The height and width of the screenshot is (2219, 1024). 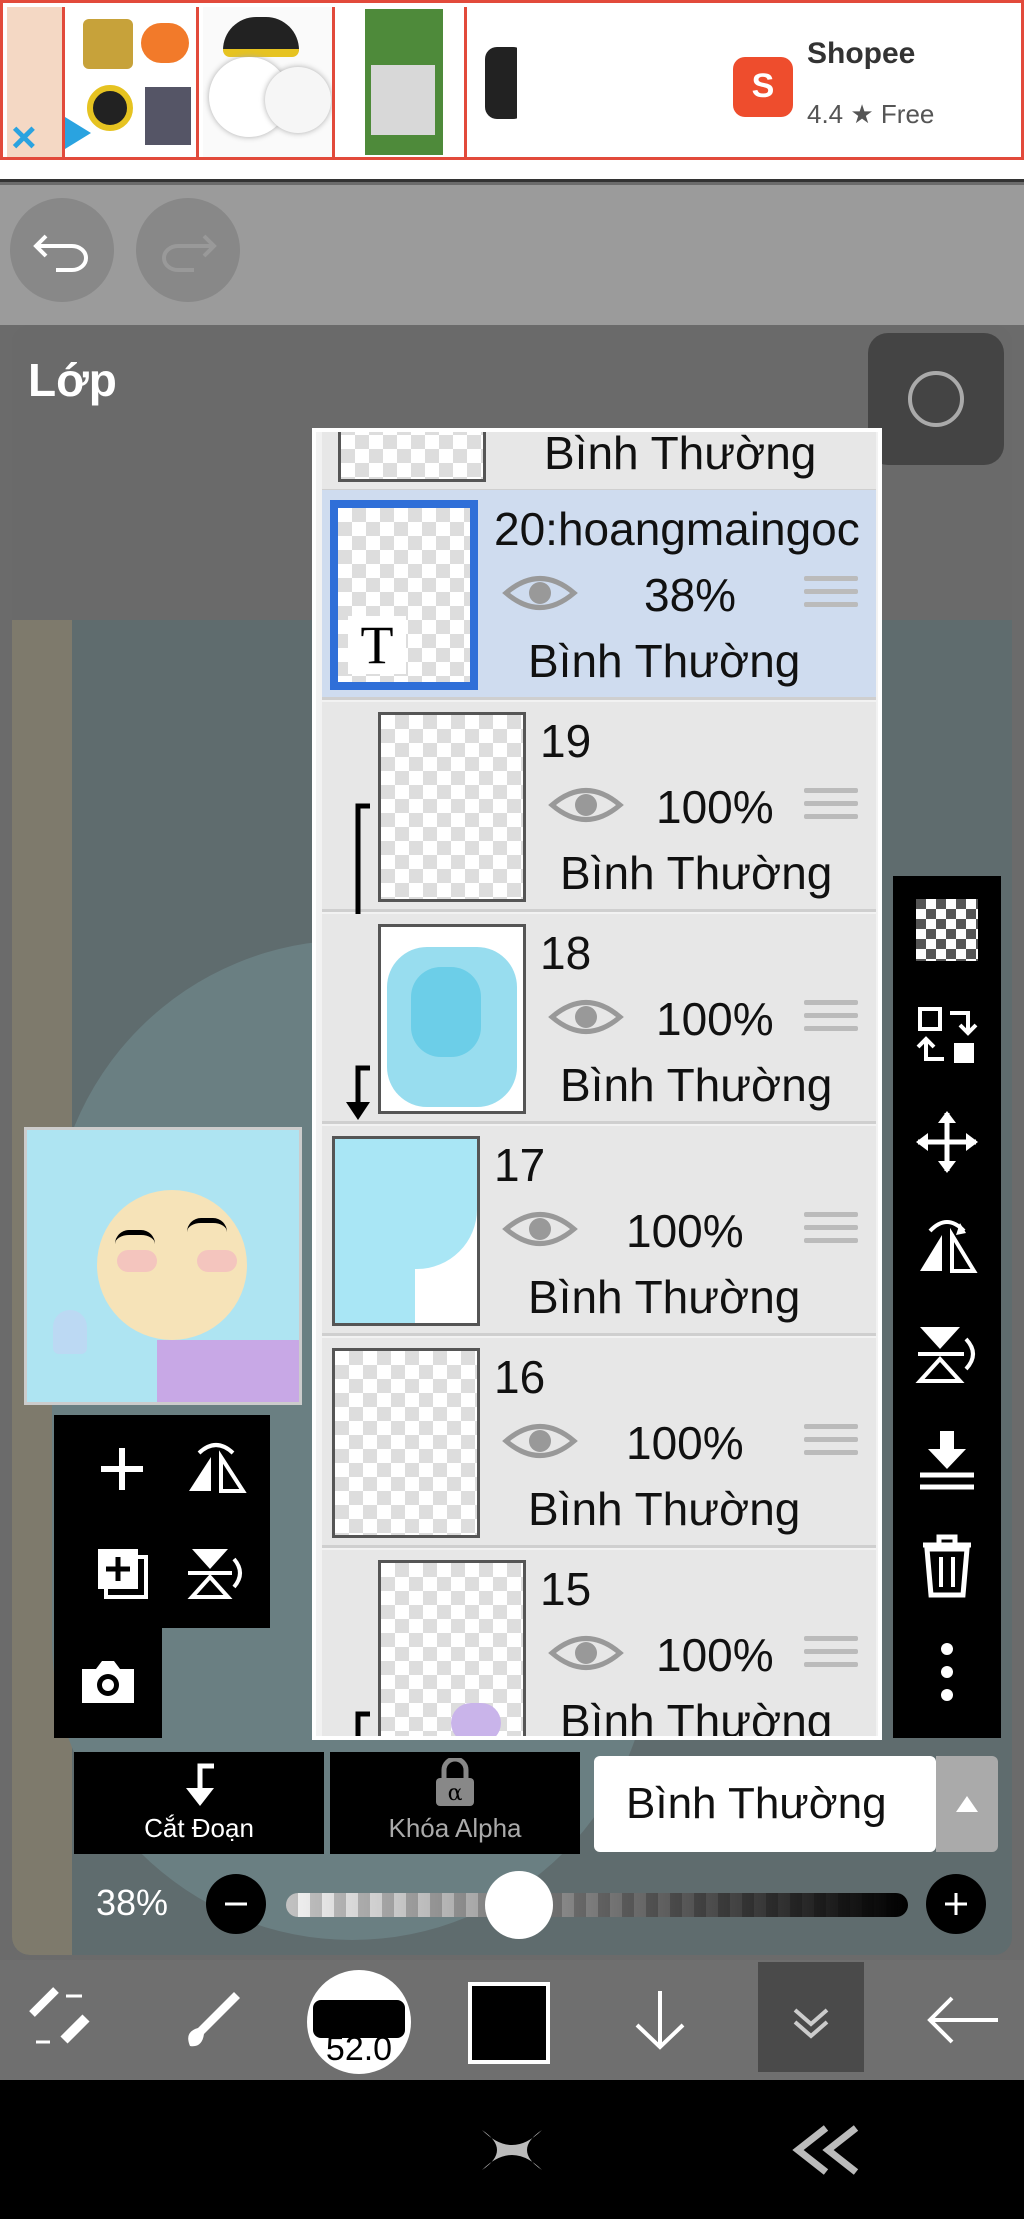 What do you see at coordinates (660, 2020) in the screenshot?
I see `down-arrow-icon` at bounding box center [660, 2020].